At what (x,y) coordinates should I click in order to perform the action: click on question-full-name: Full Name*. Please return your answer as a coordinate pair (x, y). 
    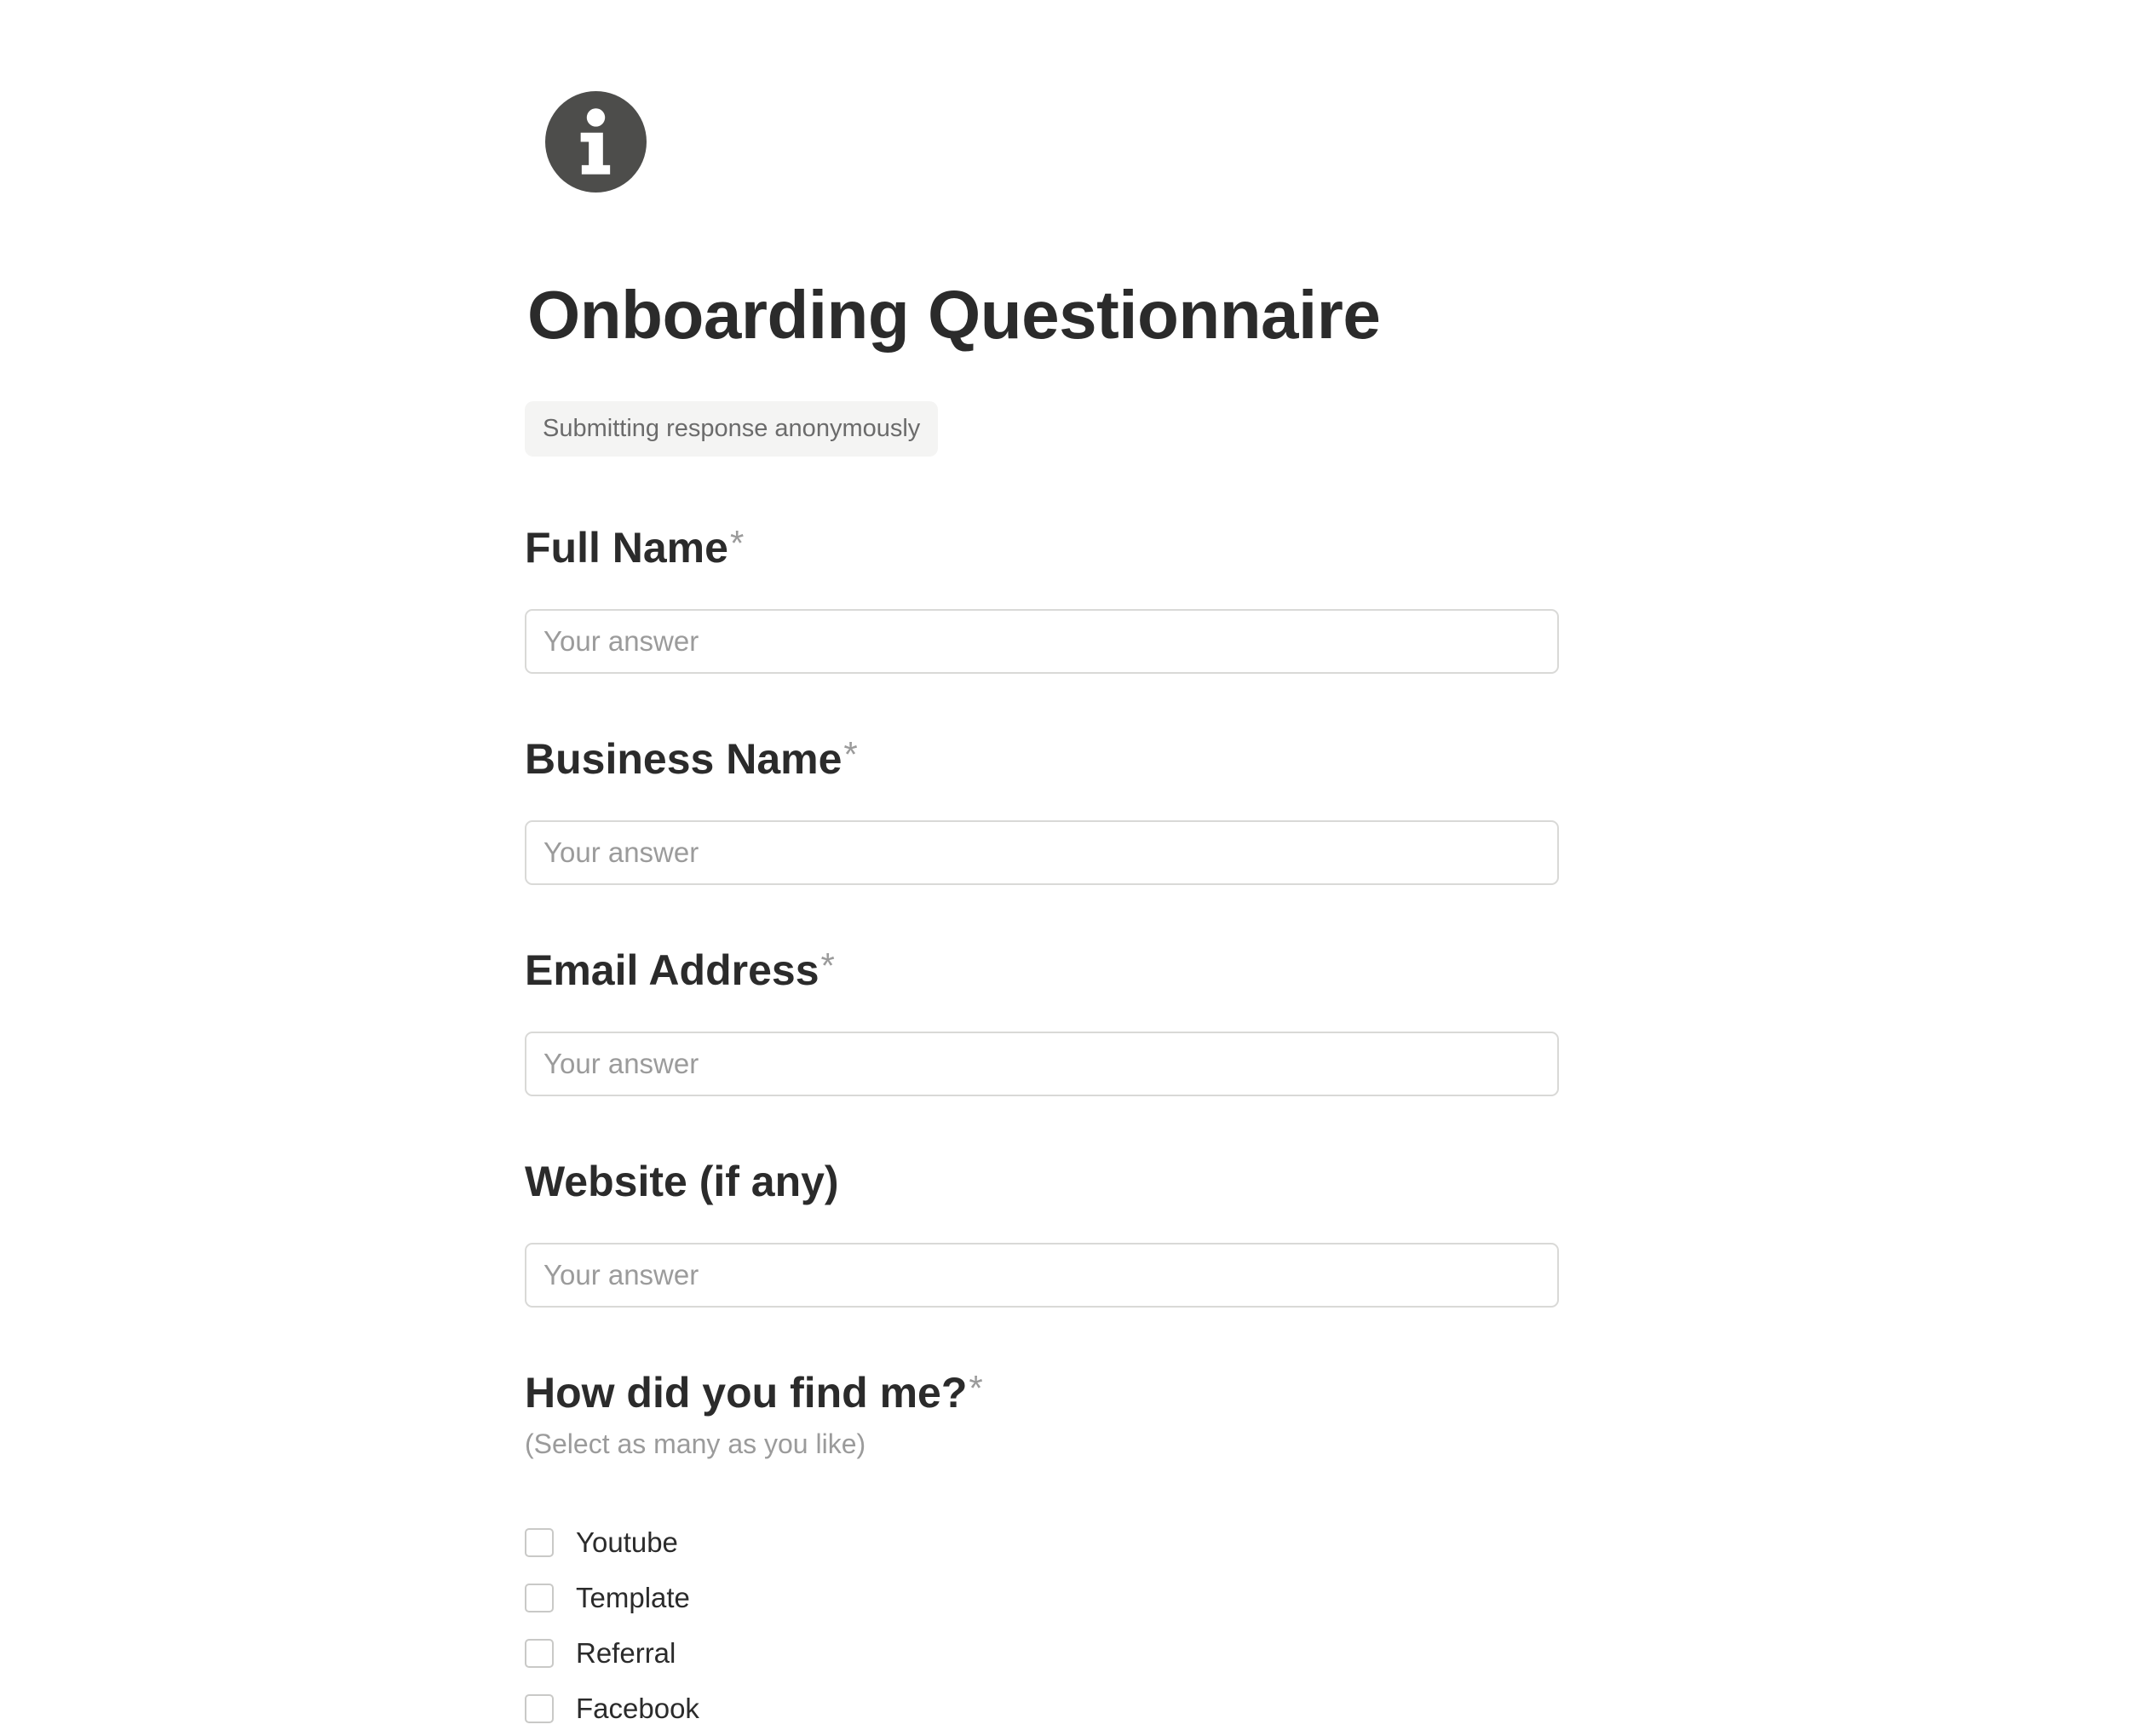
    Looking at the image, I should click on (1042, 547).